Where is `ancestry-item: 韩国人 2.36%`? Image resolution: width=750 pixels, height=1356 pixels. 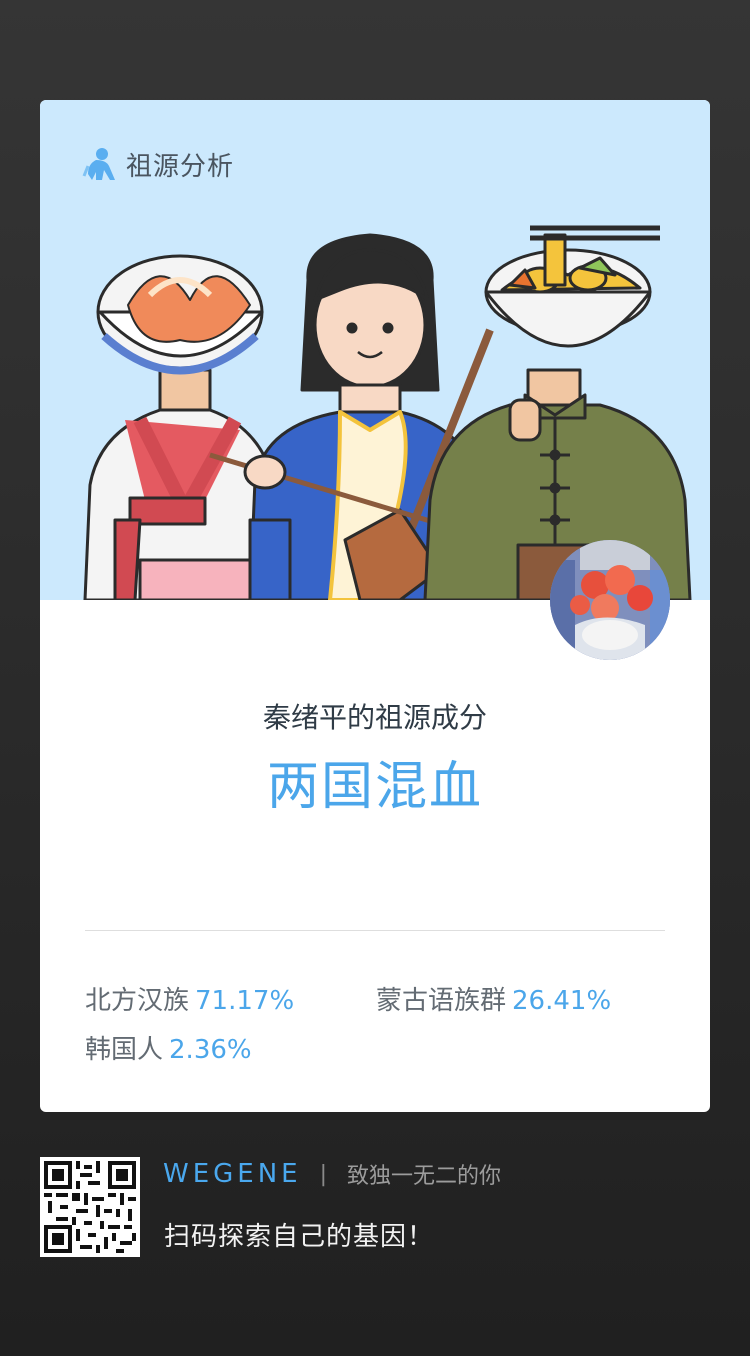 ancestry-item: 韩国人 2.36% is located at coordinates (168, 1047).